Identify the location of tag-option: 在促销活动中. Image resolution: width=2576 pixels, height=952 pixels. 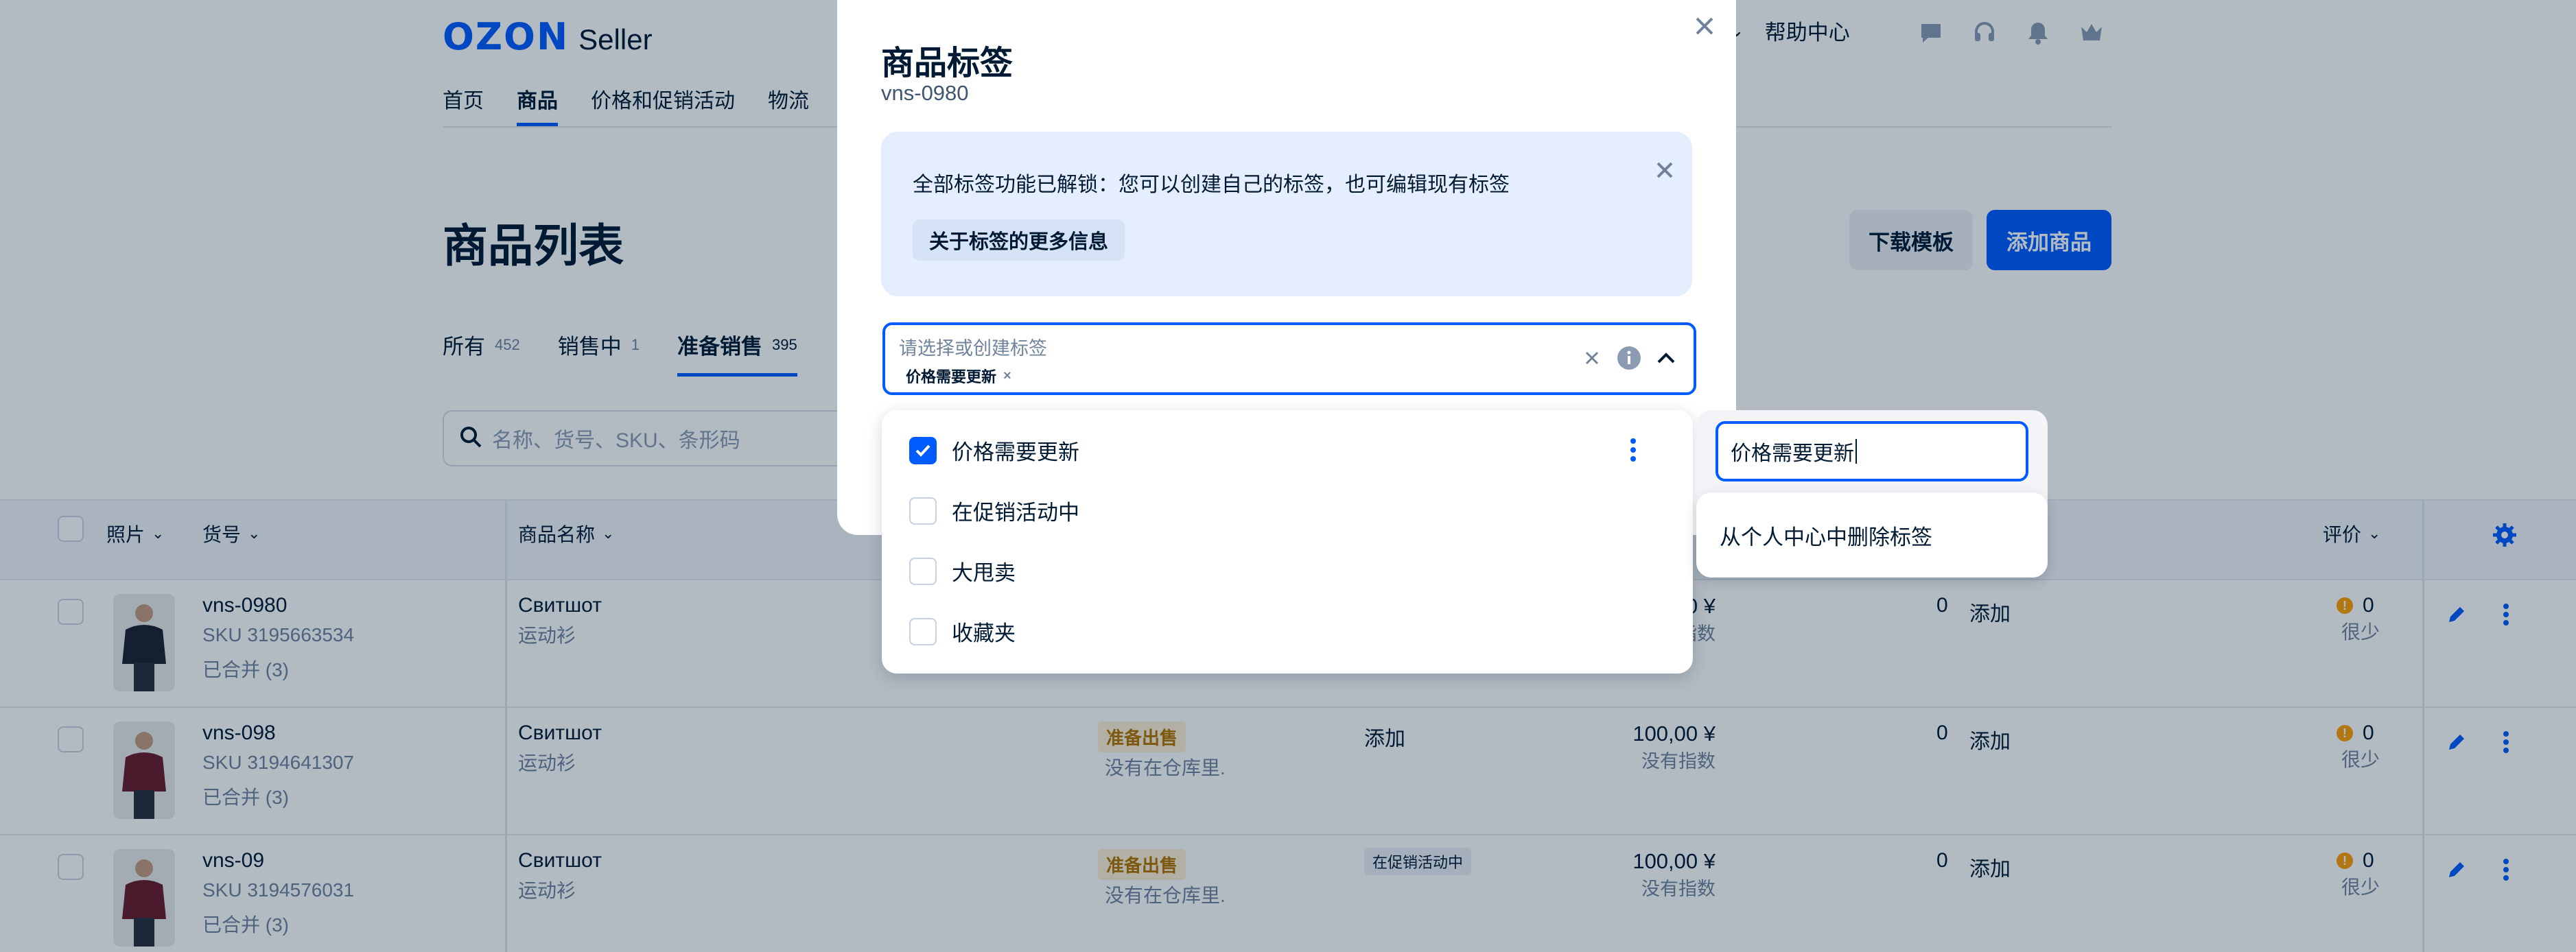
(994, 510).